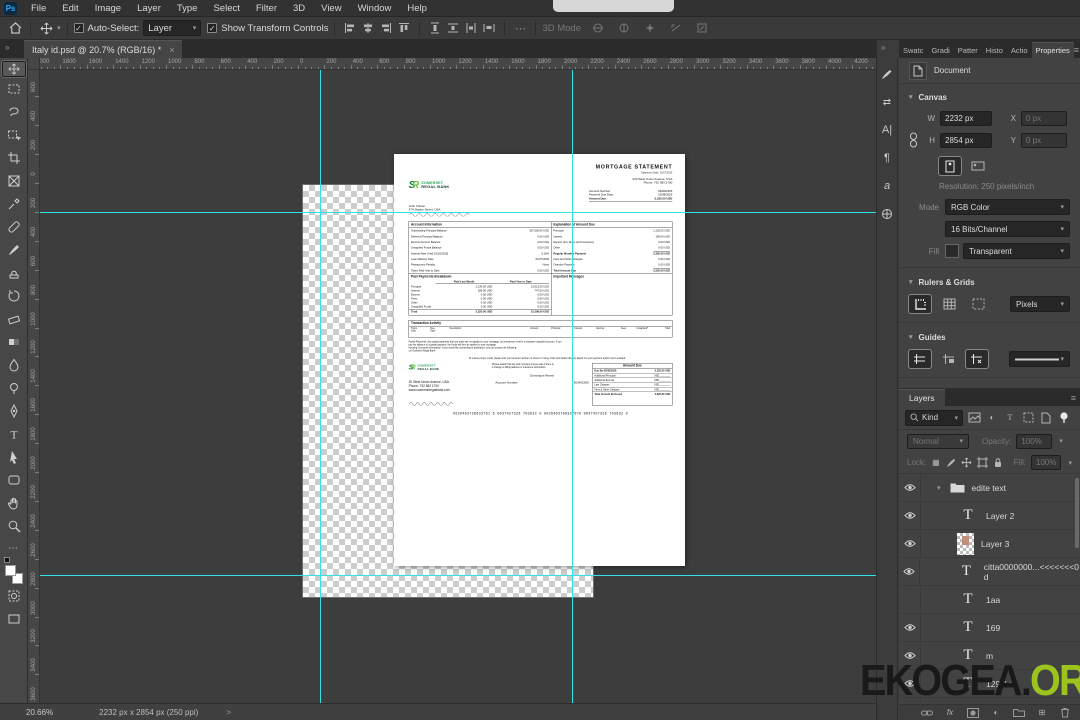 The height and width of the screenshot is (720, 1080). I want to click on dodge-tool-icon, so click(14, 387).